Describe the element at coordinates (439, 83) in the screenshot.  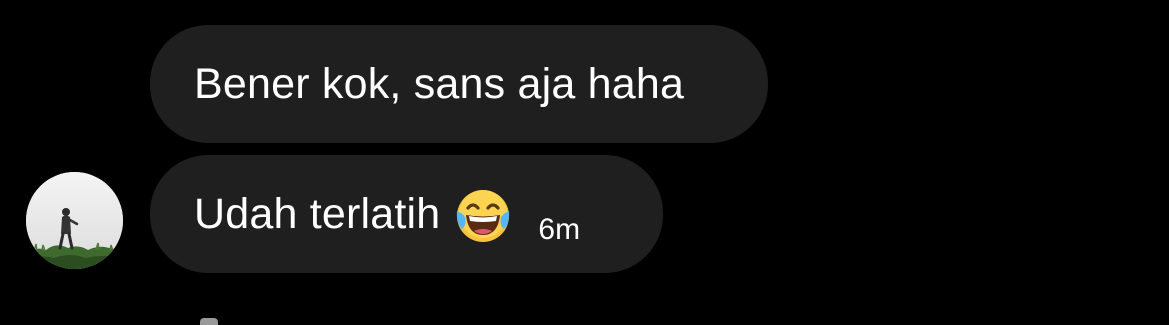
I see `message-text: Bener kok, sans aja haha` at that location.